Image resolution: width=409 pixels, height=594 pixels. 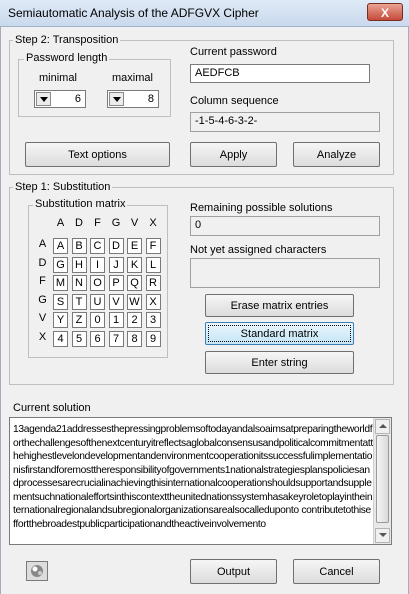 I want to click on matrix-cell: X, so click(x=153, y=301).